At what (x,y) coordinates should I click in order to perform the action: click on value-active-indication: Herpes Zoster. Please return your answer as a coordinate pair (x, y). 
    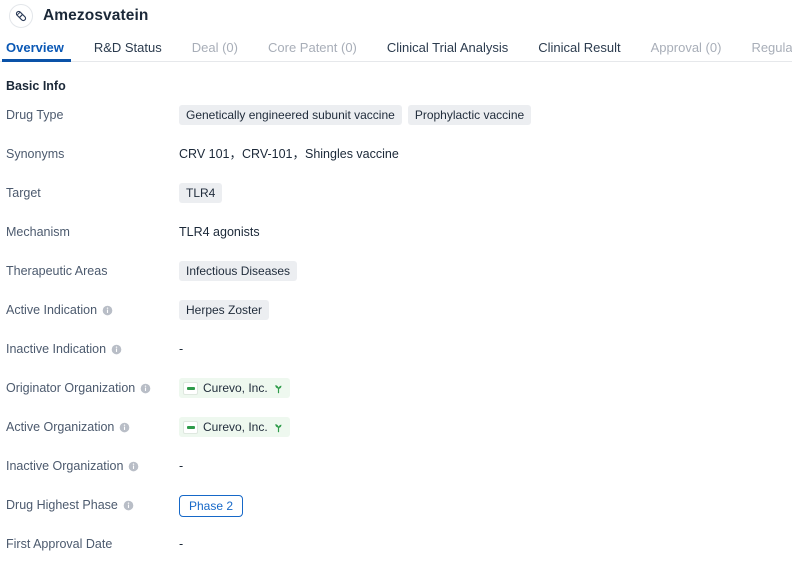
    Looking at the image, I should click on (485, 310).